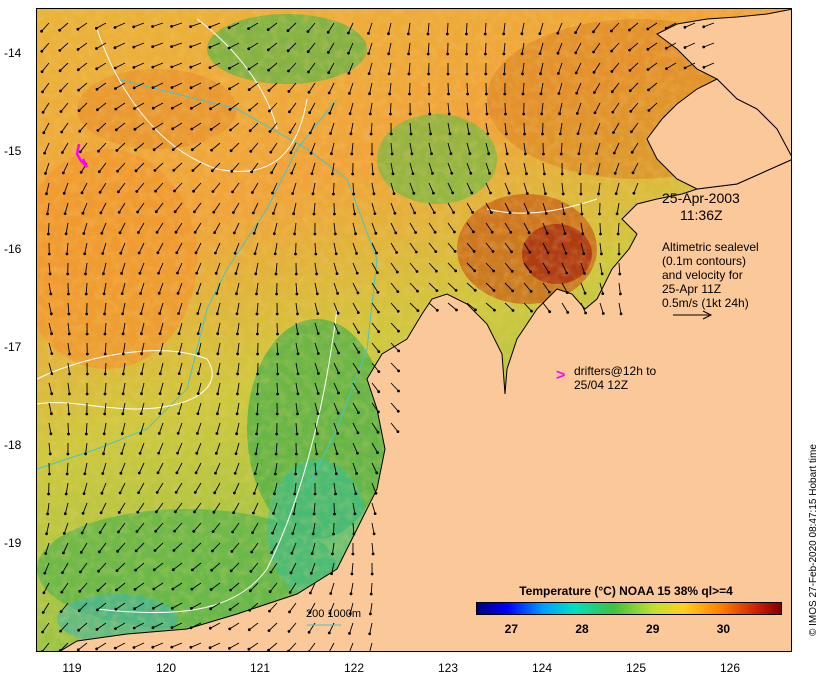 The width and height of the screenshot is (820, 680). What do you see at coordinates (13, 543) in the screenshot?
I see `latitude-label: -19` at bounding box center [13, 543].